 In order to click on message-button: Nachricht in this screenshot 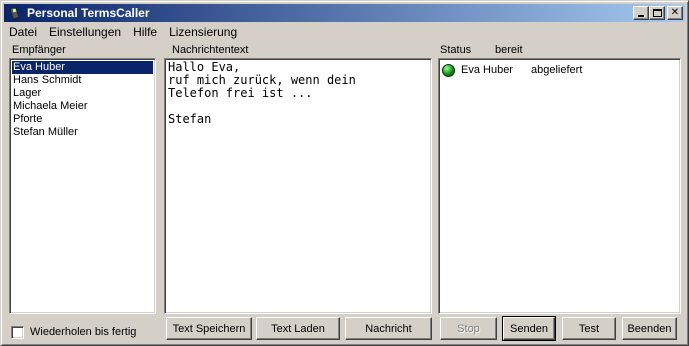, I will do `click(388, 328)`.